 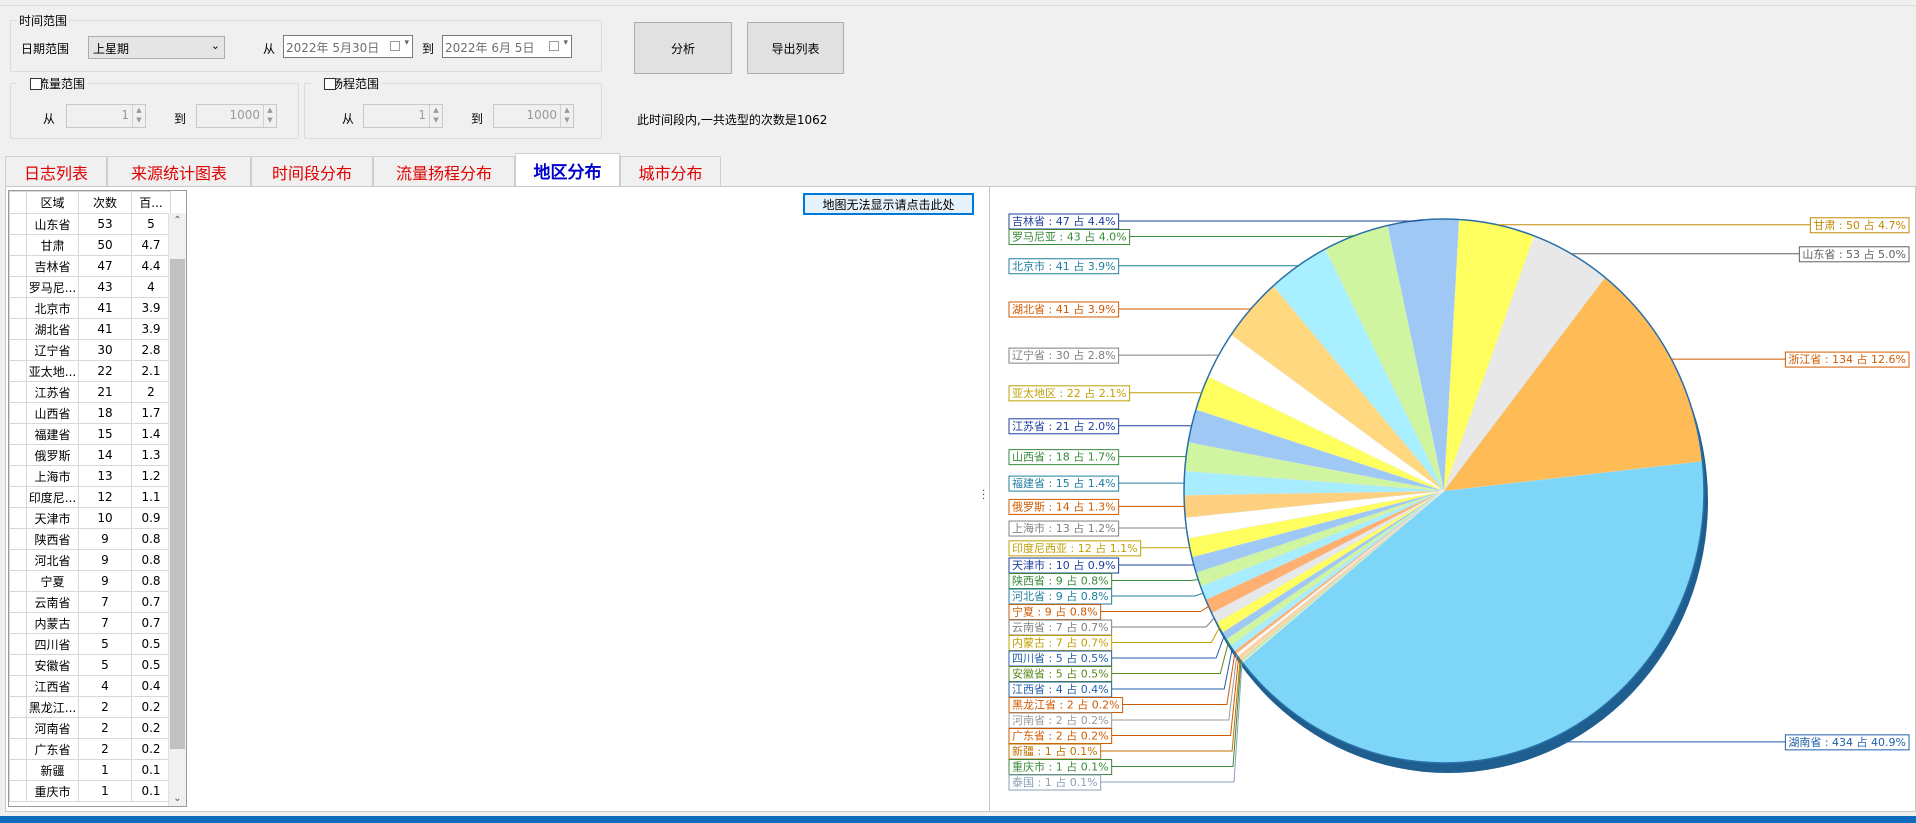 I want to click on flow-to-stepper: 1000 ▲ ▼, so click(x=236, y=116).